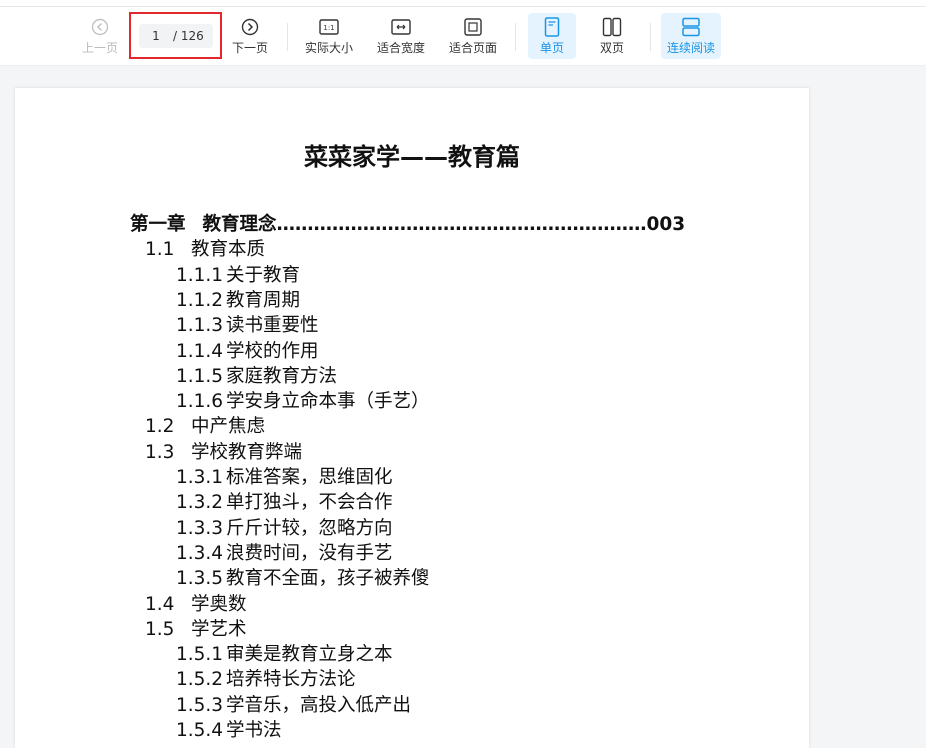 The width and height of the screenshot is (926, 748). Describe the element at coordinates (200, 730) in the screenshot. I see `toc-entry-number: 1.5.4` at that location.